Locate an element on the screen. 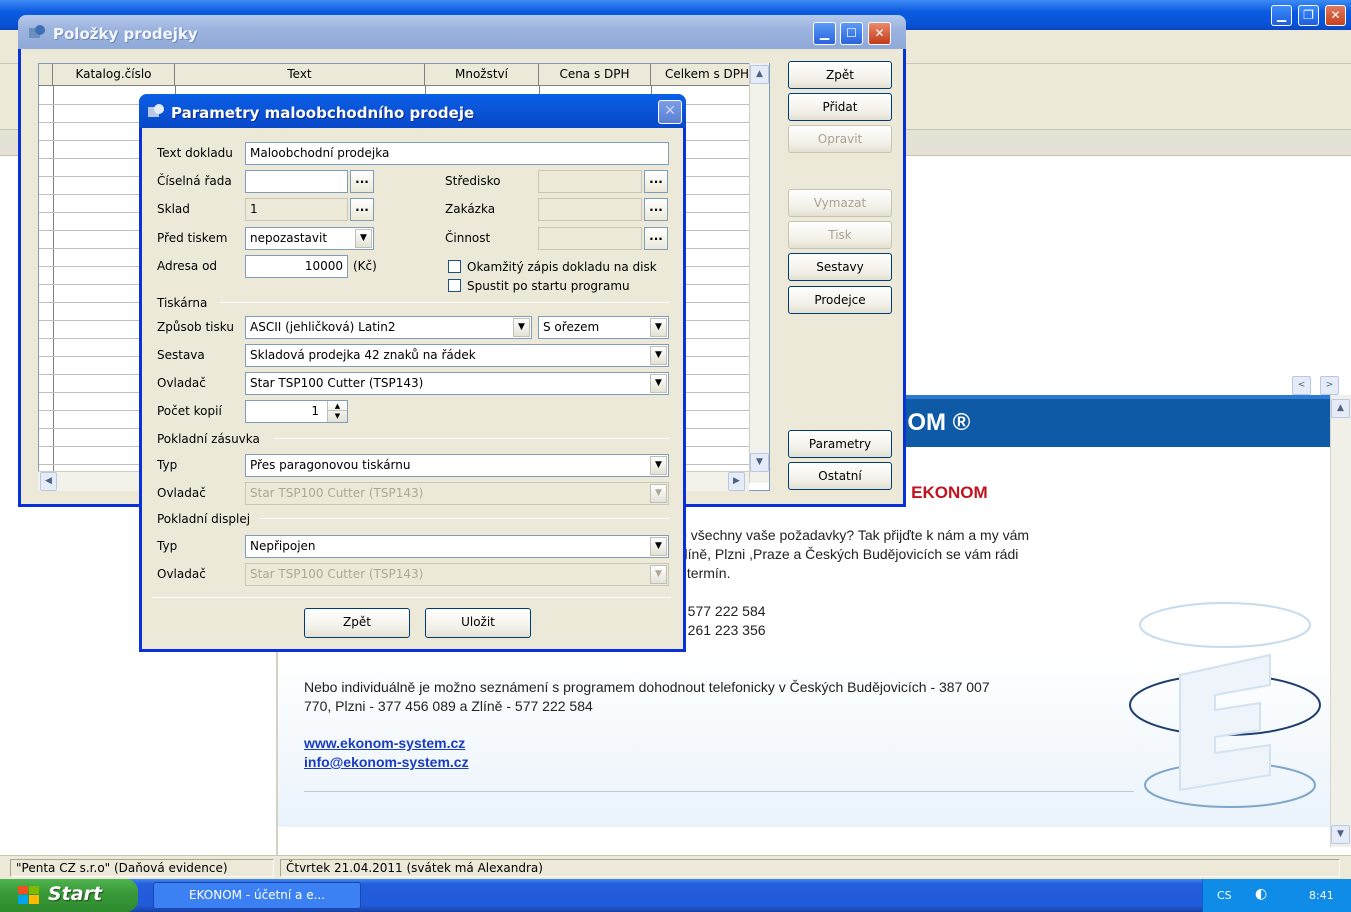 Image resolution: width=1351 pixels, height=912 pixels. start-button: Start is located at coordinates (69, 895).